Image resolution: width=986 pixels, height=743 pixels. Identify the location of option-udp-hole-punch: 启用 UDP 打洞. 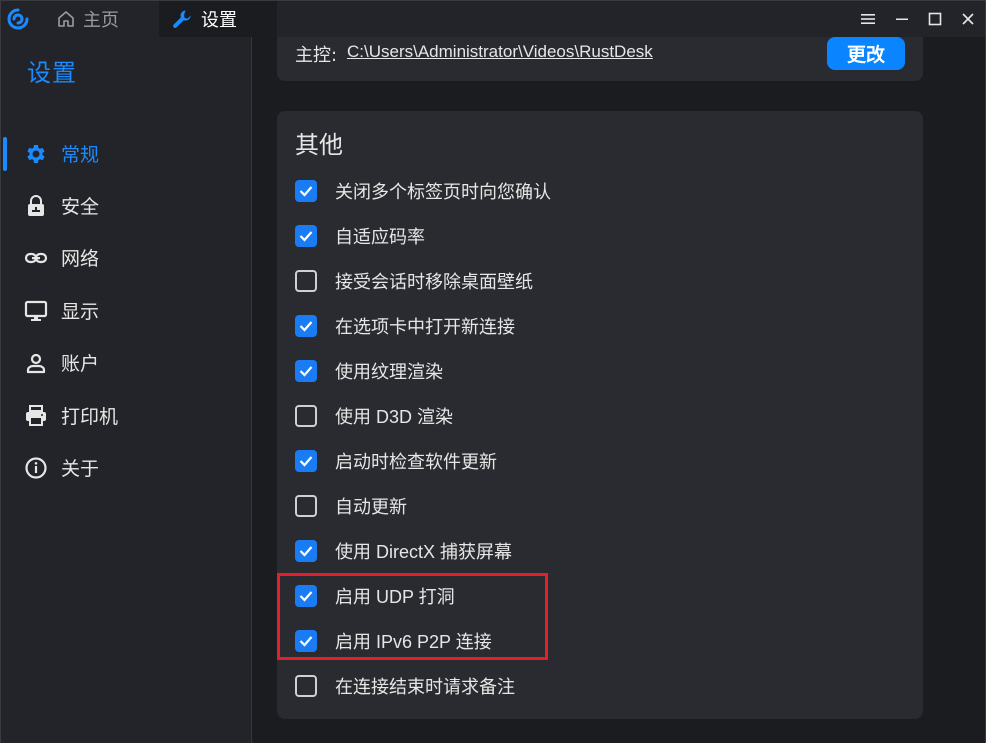
(595, 596).